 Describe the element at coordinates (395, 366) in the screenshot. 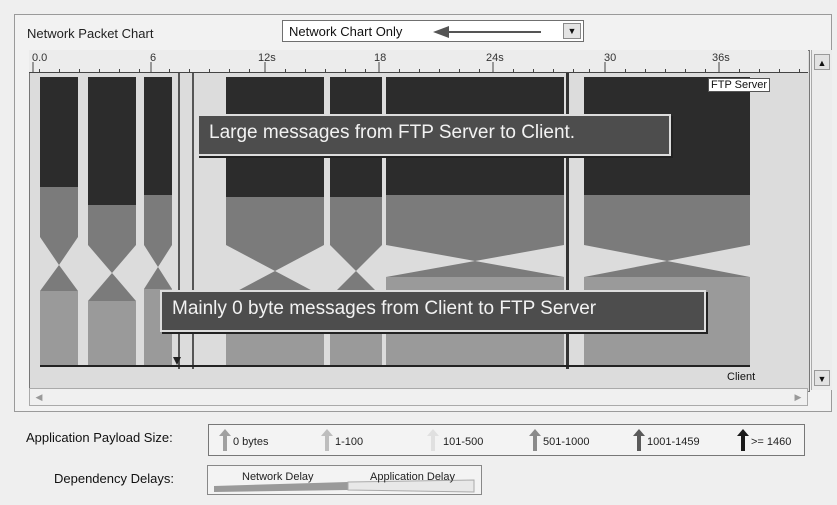

I see `client-baseline` at that location.